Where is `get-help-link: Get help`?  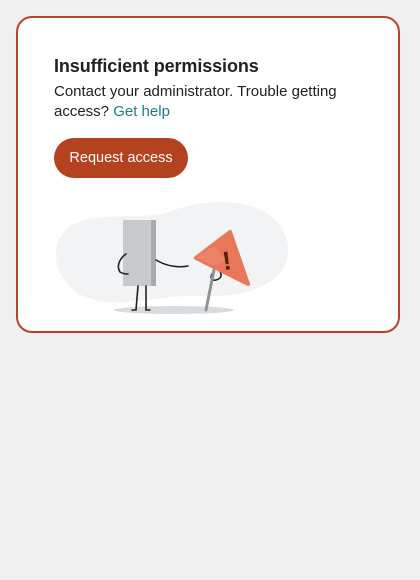 get-help-link: Get help is located at coordinates (141, 111).